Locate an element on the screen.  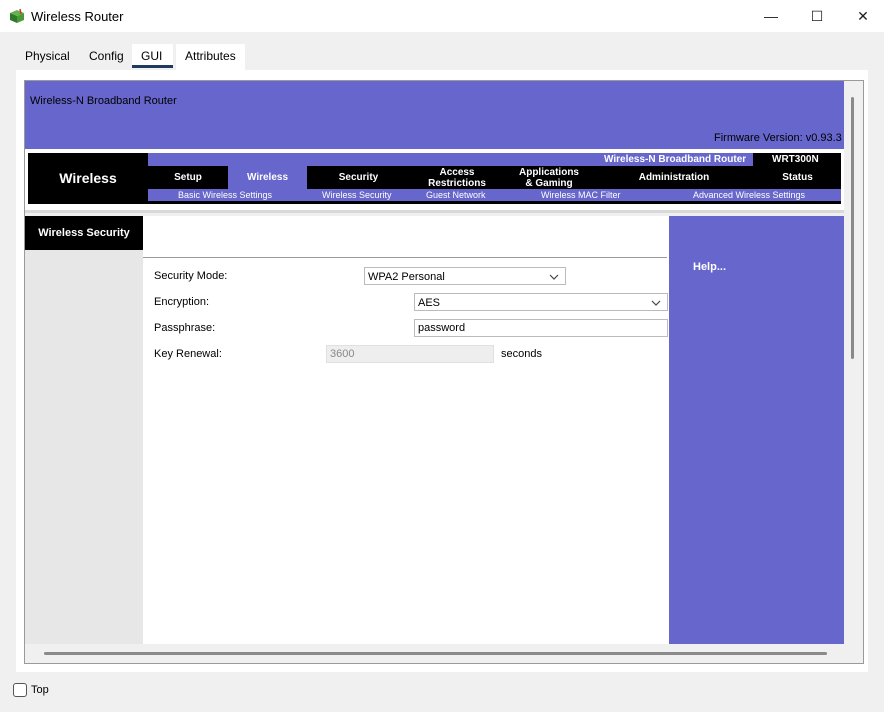
nav-security: Security is located at coordinates (358, 177).